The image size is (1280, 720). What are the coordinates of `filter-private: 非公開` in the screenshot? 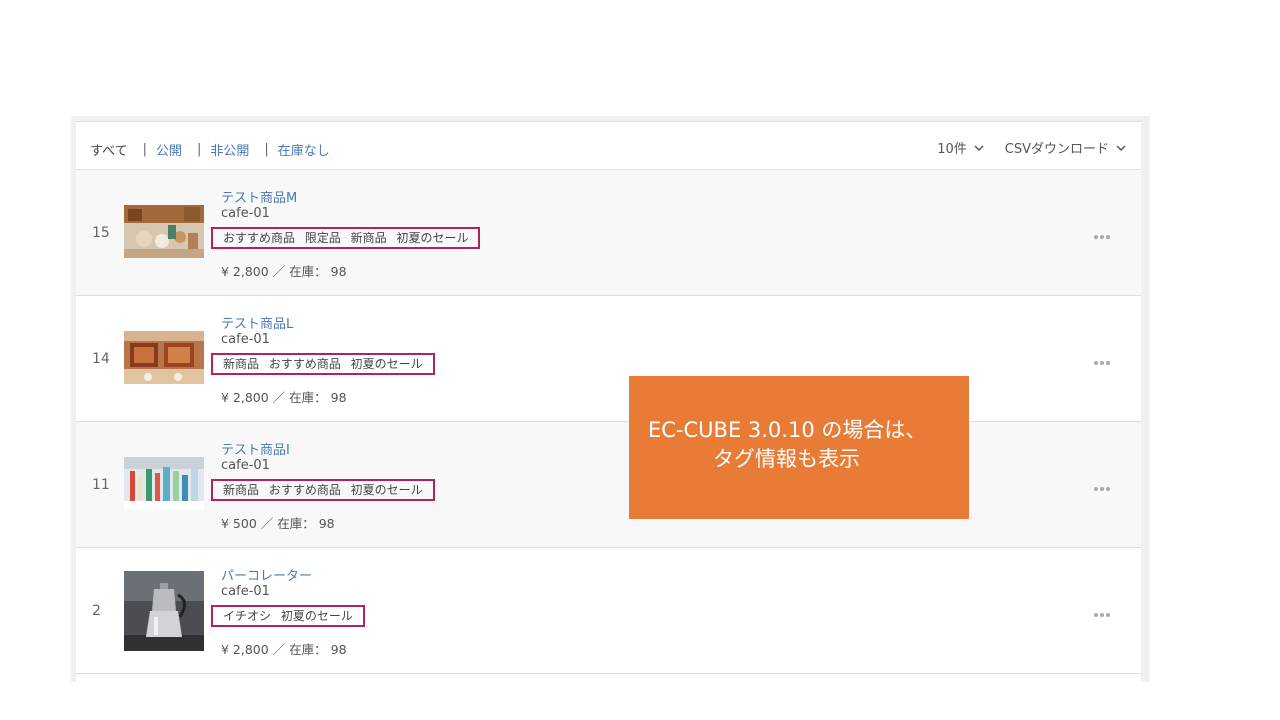 It's located at (229, 149).